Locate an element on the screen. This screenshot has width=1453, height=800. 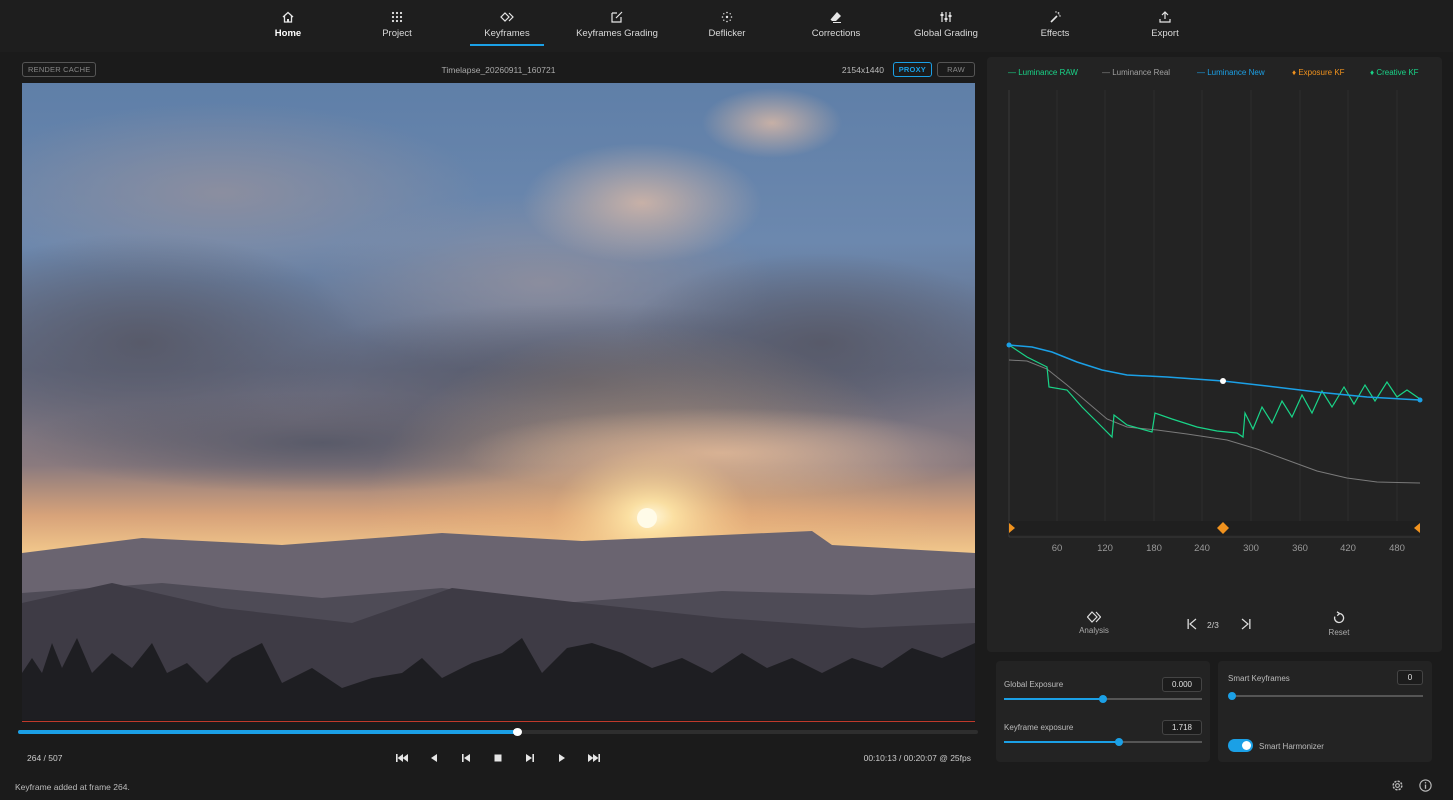
smart-keyframes-label: Smart Keyframes is located at coordinates (1259, 678).